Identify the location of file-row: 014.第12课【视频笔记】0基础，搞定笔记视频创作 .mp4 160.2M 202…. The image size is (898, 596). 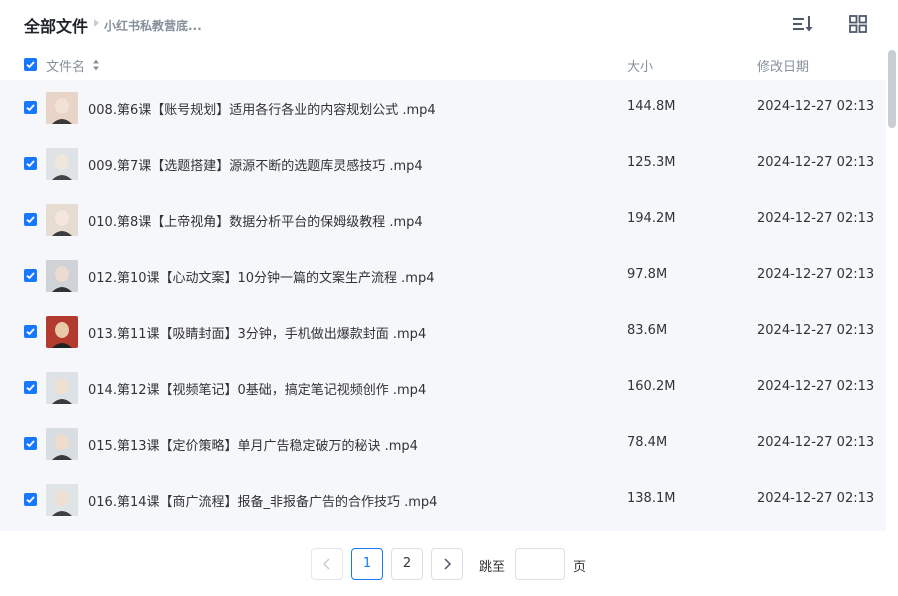
(443, 388).